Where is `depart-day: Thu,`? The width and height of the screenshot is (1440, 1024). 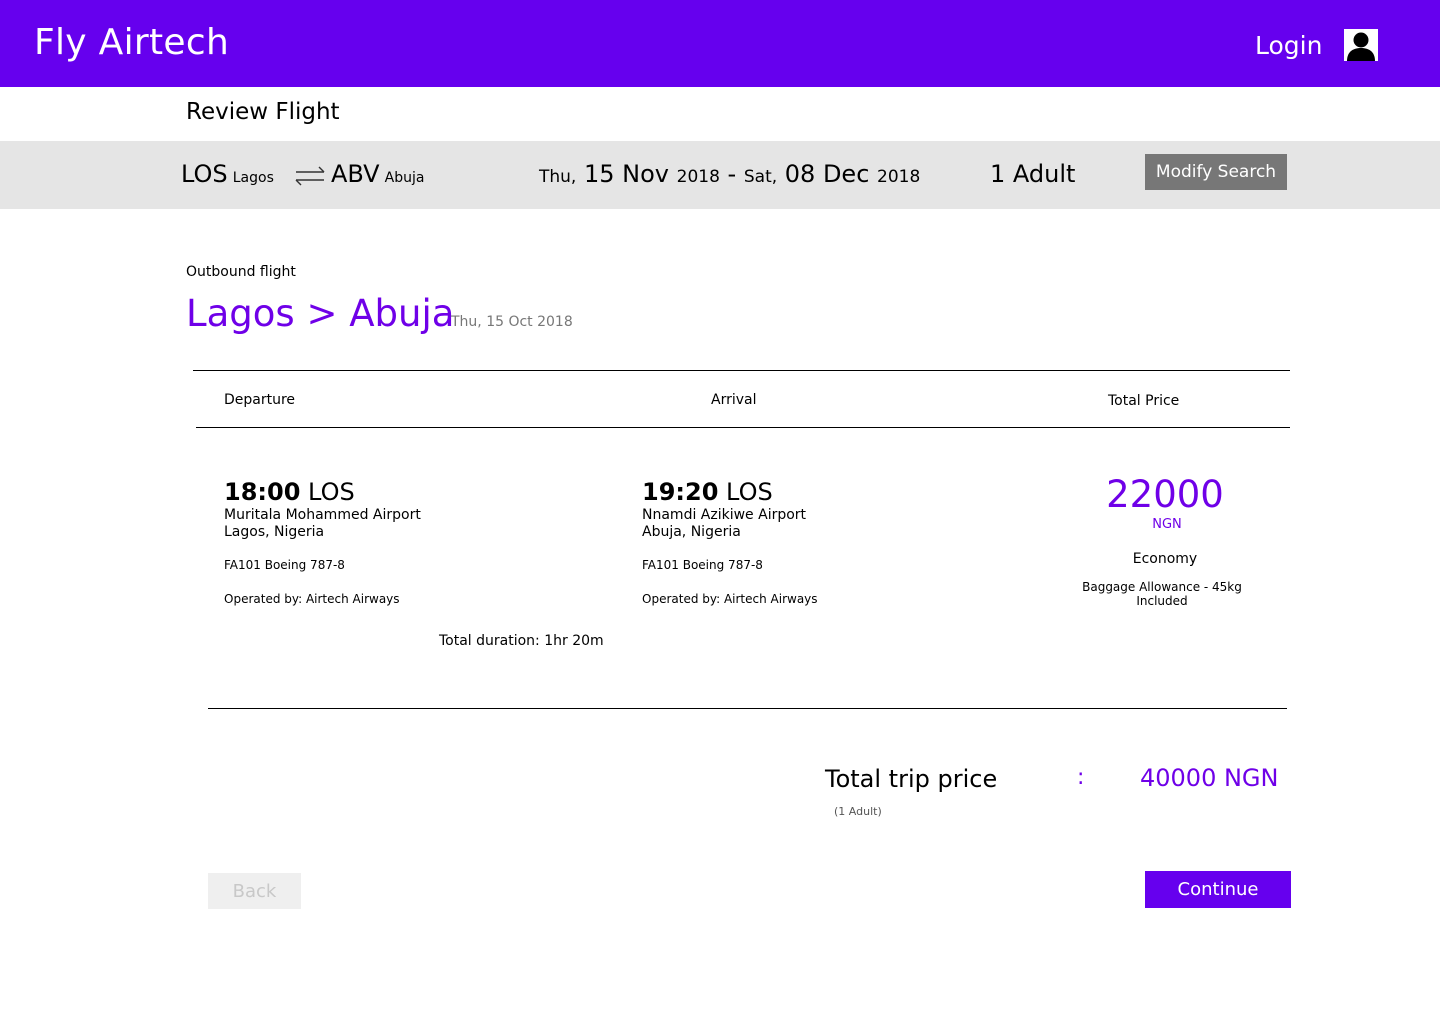
depart-day: Thu, is located at coordinates (558, 177).